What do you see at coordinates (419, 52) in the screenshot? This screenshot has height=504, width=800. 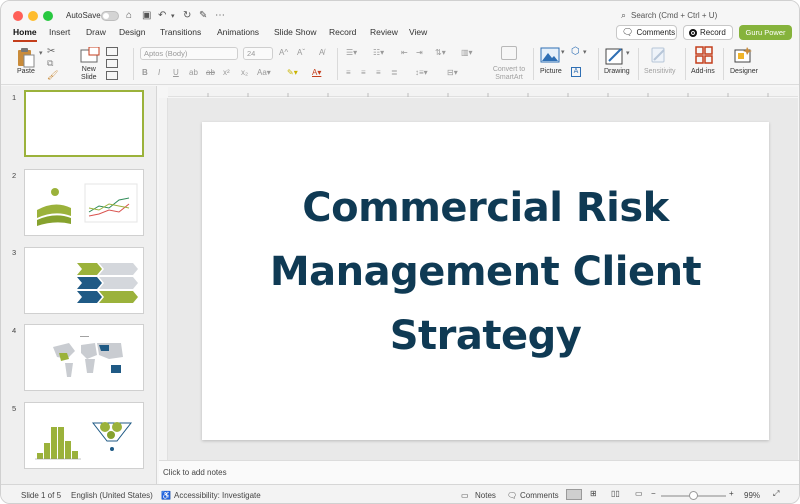 I see `increase-indent-icon: ⇥` at bounding box center [419, 52].